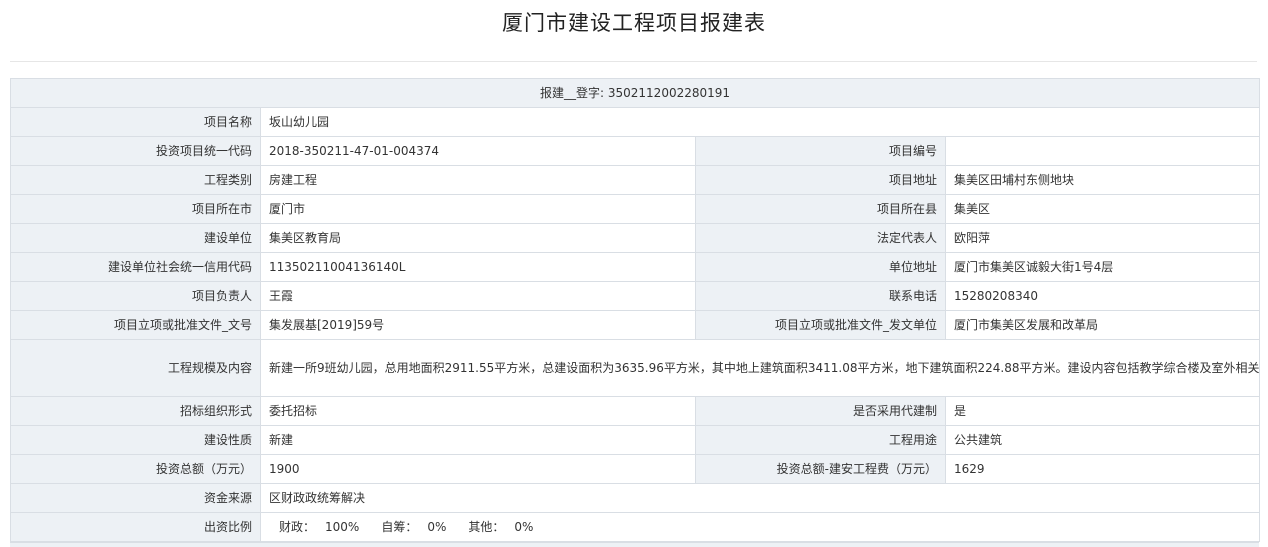 Image resolution: width=1268 pixels, height=547 pixels. I want to click on credit-code-value: 11350211004136140L, so click(478, 267).